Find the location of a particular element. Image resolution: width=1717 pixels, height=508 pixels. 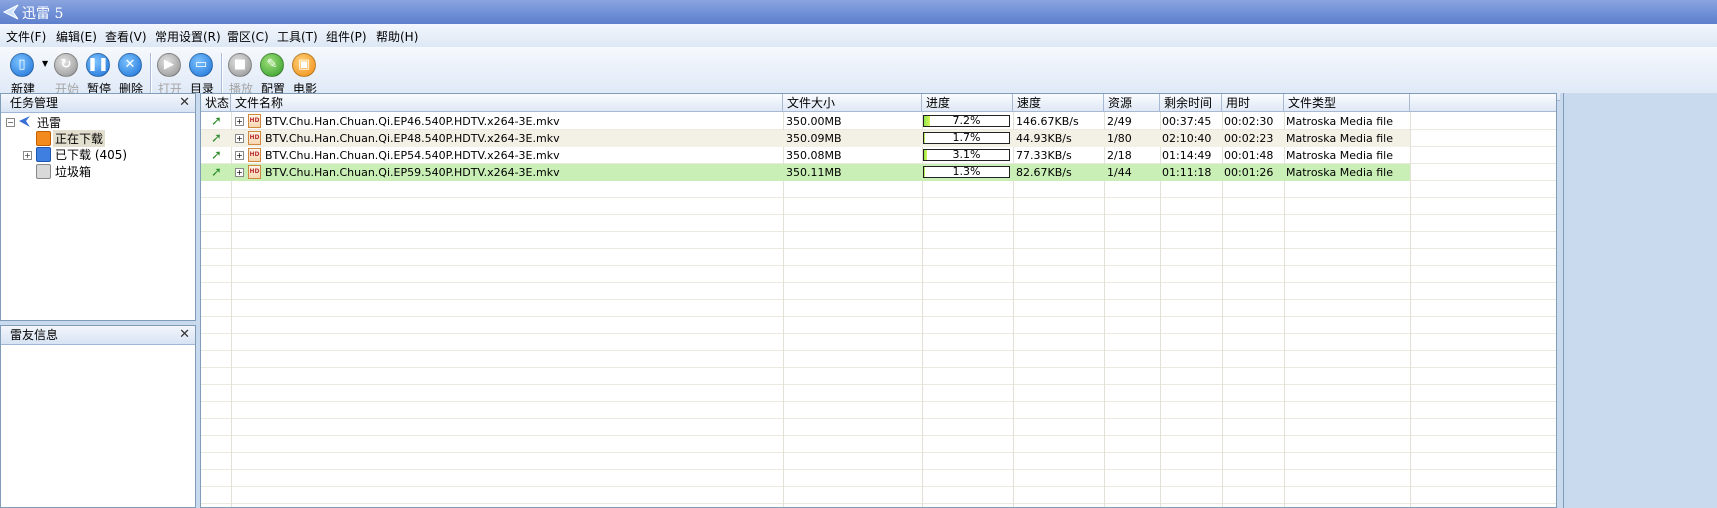

chevron-down-icon: ▼ is located at coordinates (45, 63).